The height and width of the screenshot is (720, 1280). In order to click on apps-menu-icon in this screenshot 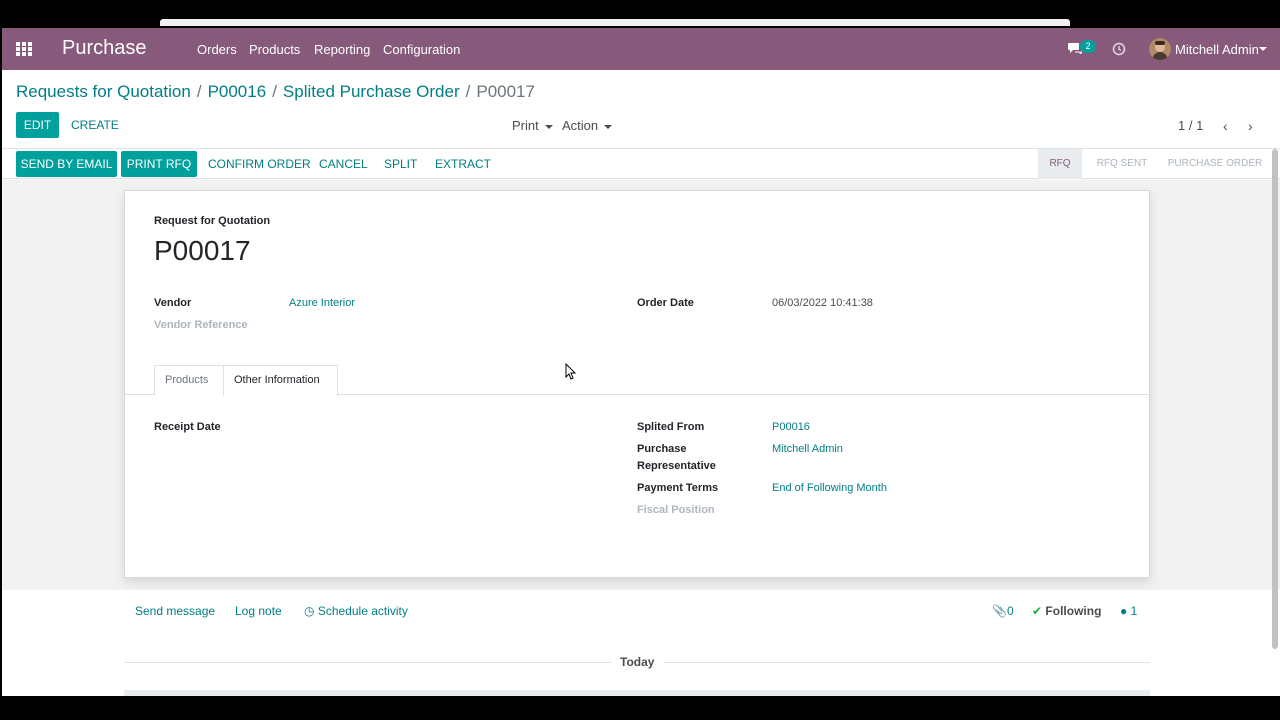, I will do `click(24, 49)`.